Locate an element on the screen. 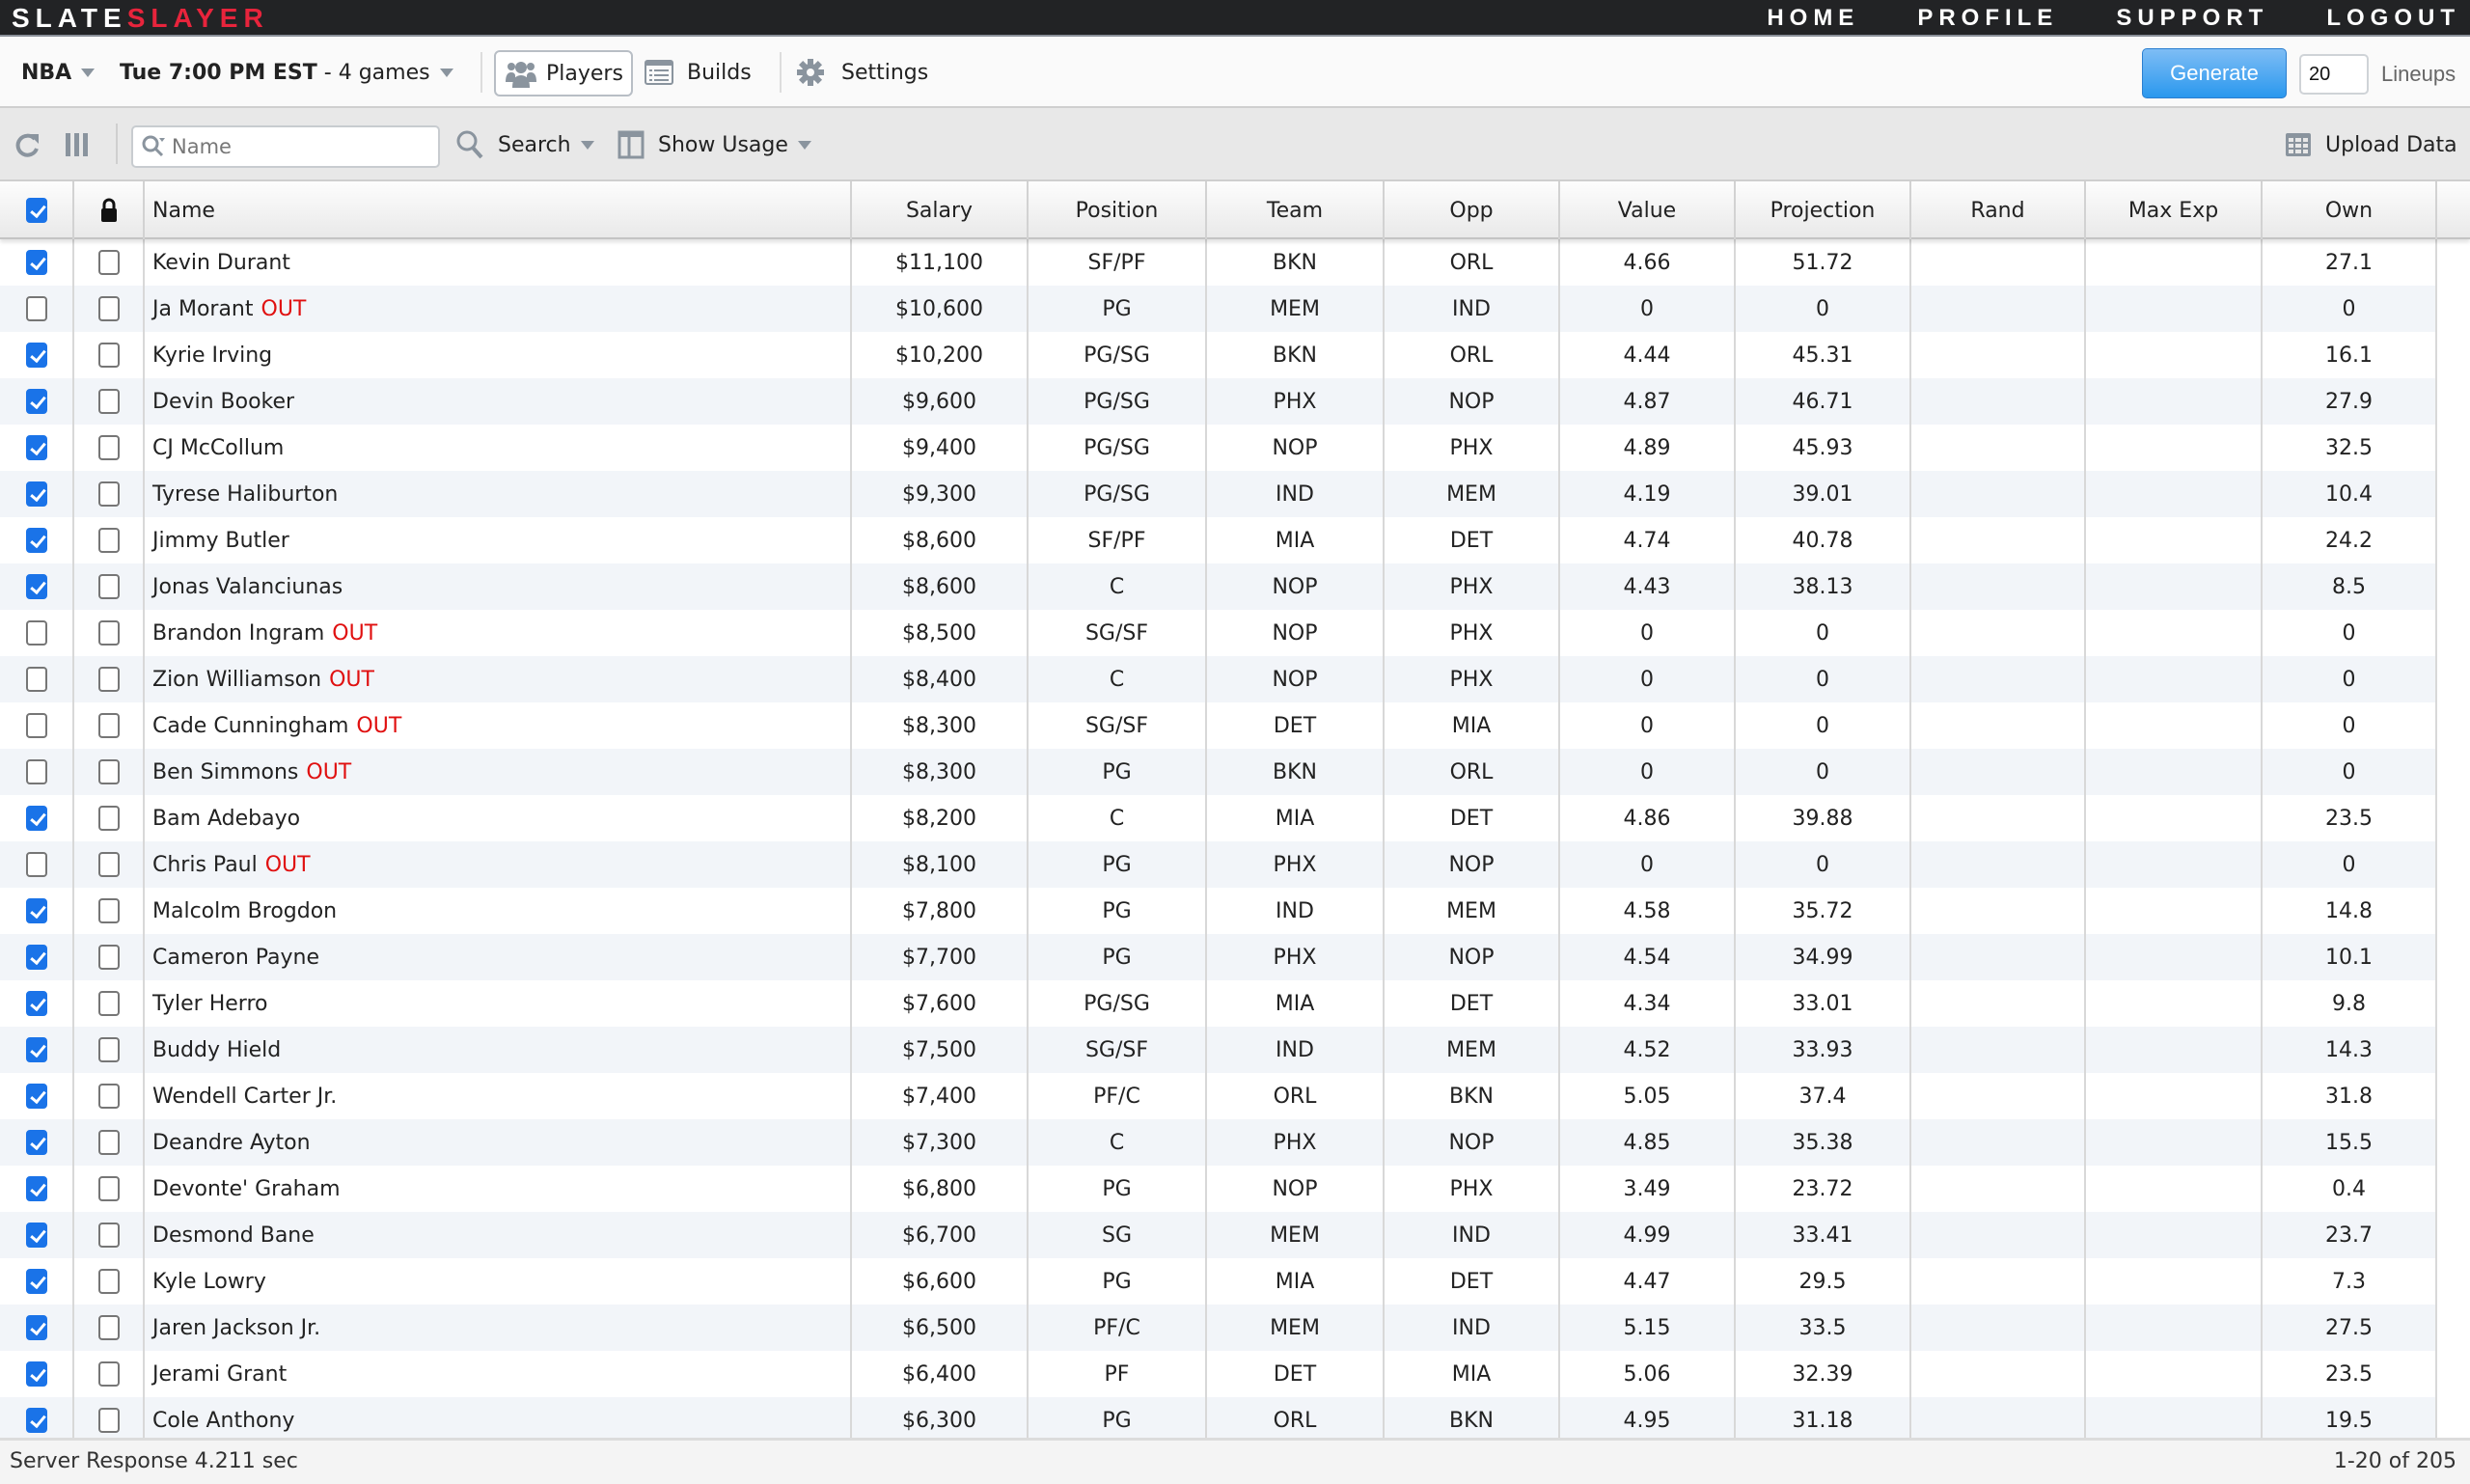 Image resolution: width=2470 pixels, height=1484 pixels. cell-projection: 34.99 is located at coordinates (1823, 957).